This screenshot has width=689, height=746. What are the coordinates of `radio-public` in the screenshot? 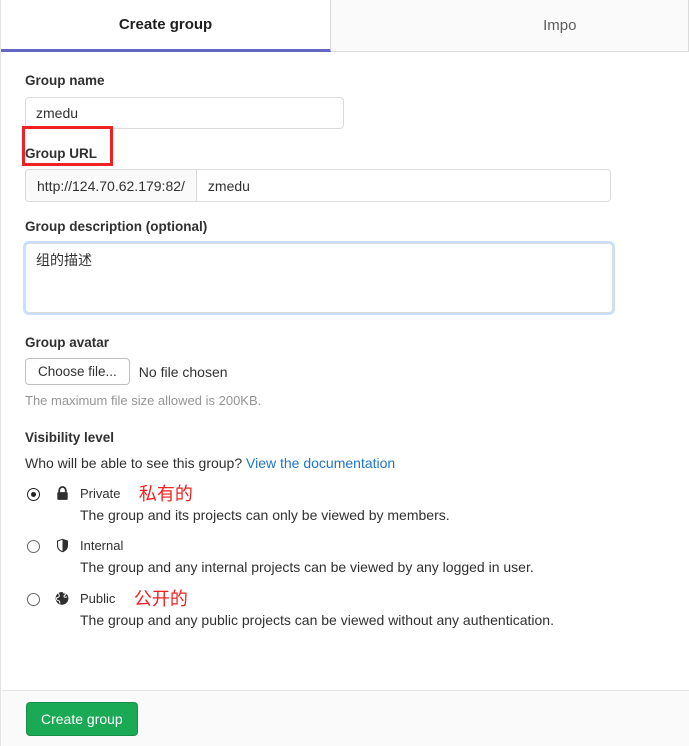 It's located at (33, 599).